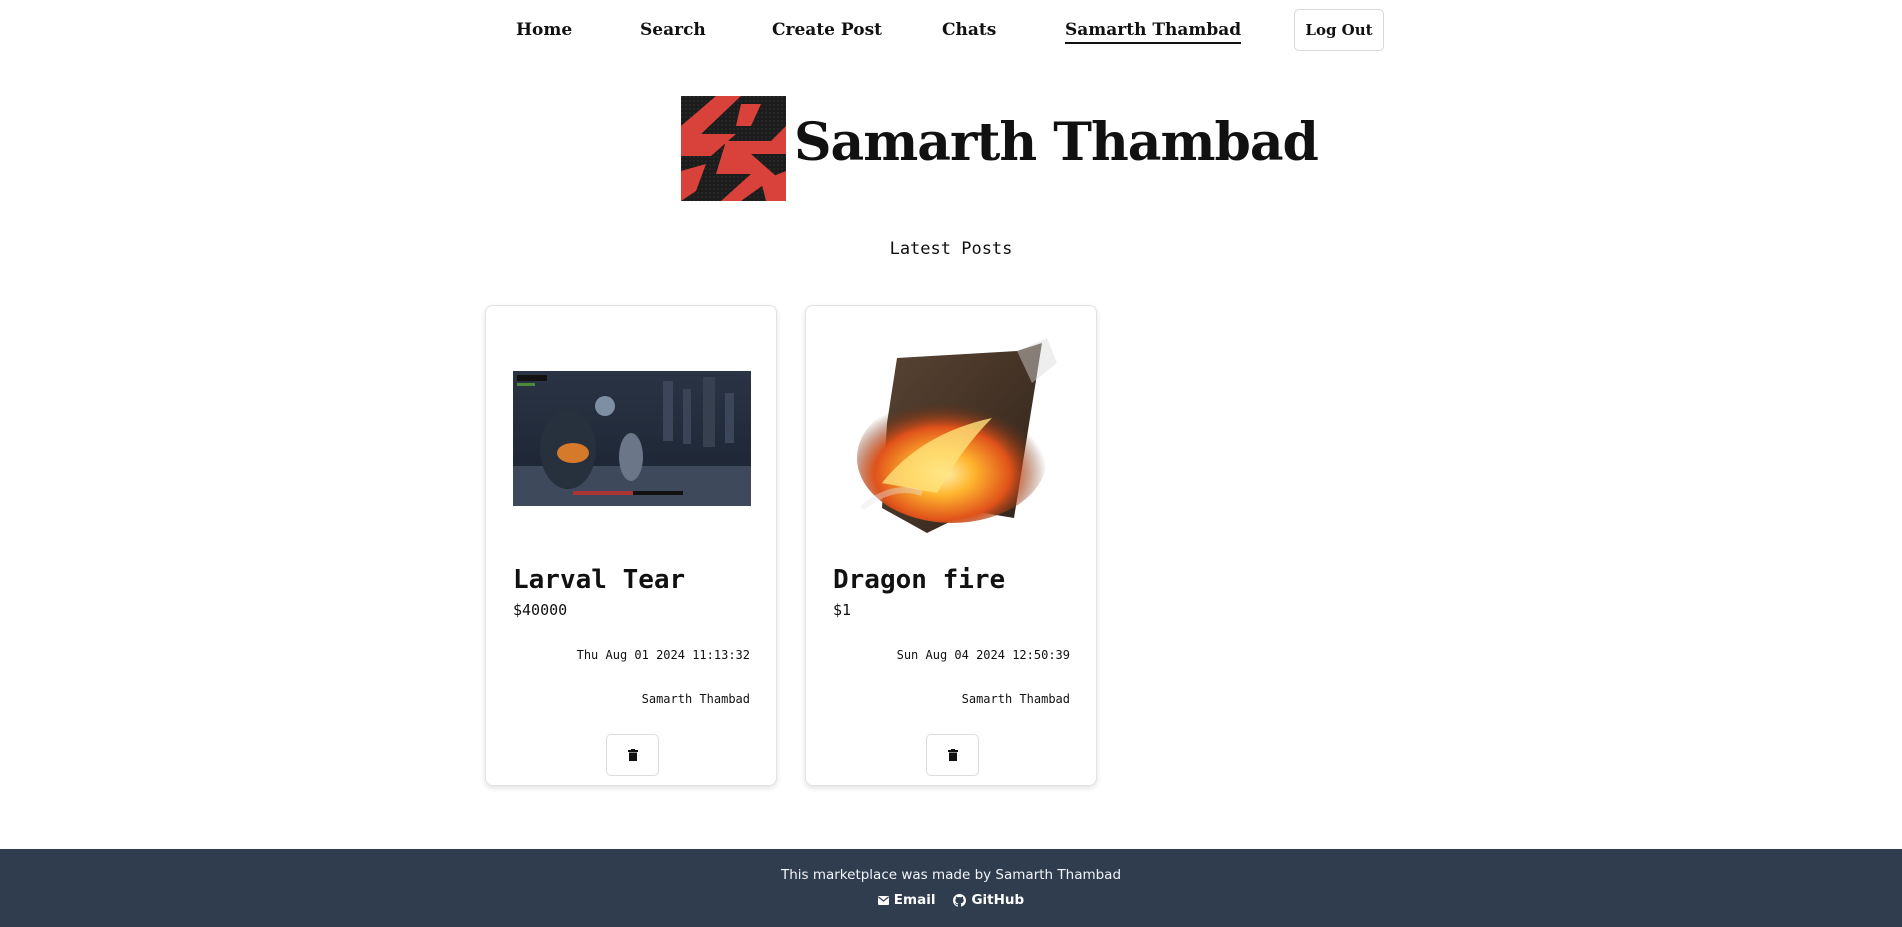 The width and height of the screenshot is (1902, 927). I want to click on nav-create-post-link: Create Post, so click(827, 30).